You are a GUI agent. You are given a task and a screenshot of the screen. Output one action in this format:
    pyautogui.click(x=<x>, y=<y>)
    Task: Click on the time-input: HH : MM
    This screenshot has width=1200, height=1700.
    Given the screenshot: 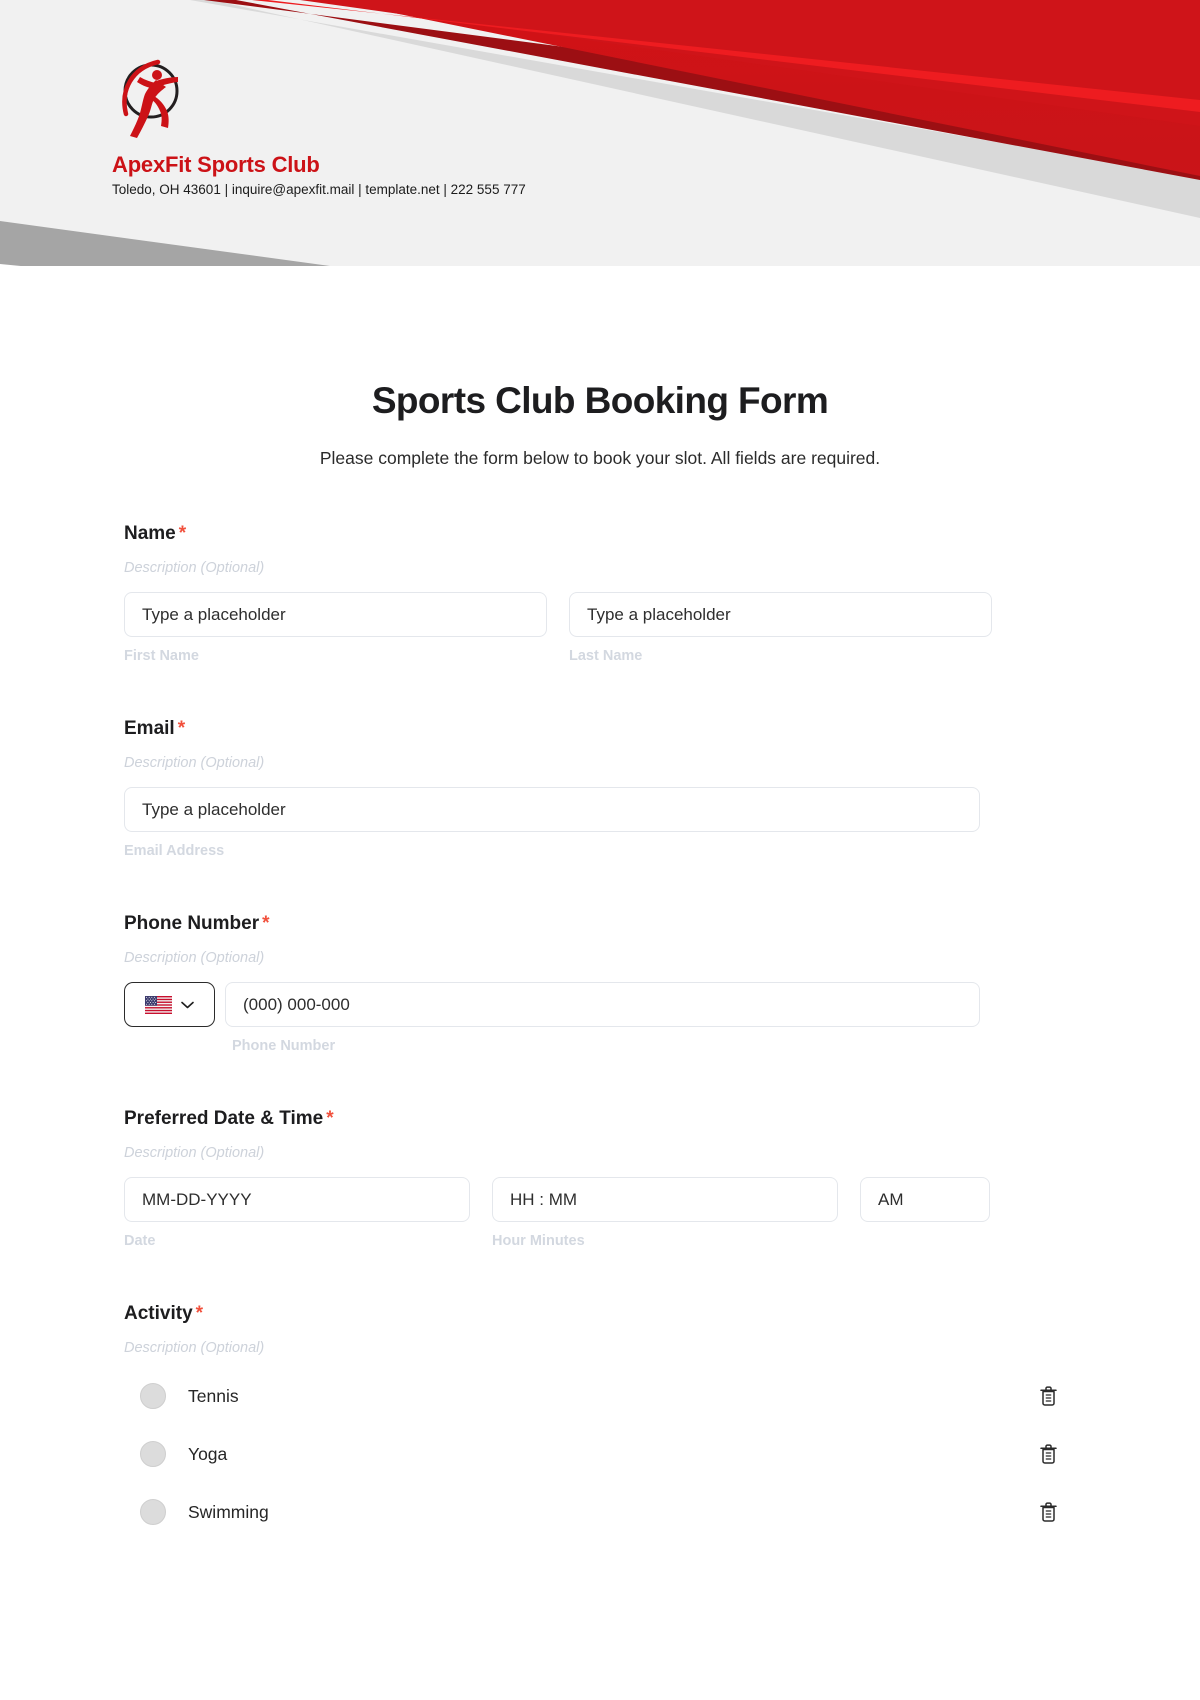 What is the action you would take?
    pyautogui.click(x=665, y=1199)
    